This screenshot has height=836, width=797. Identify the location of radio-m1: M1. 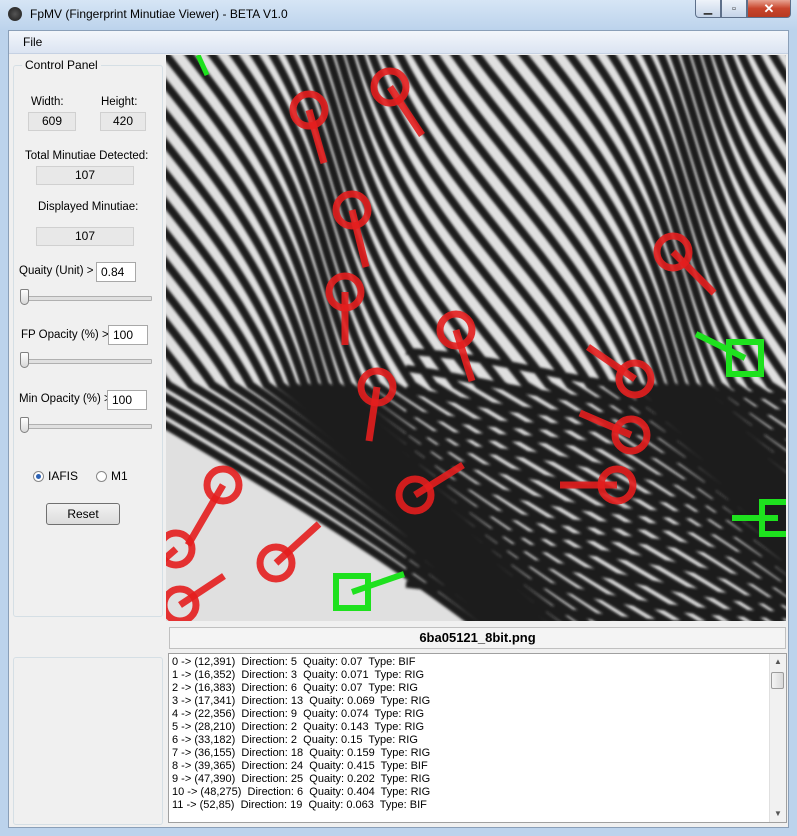
(112, 476).